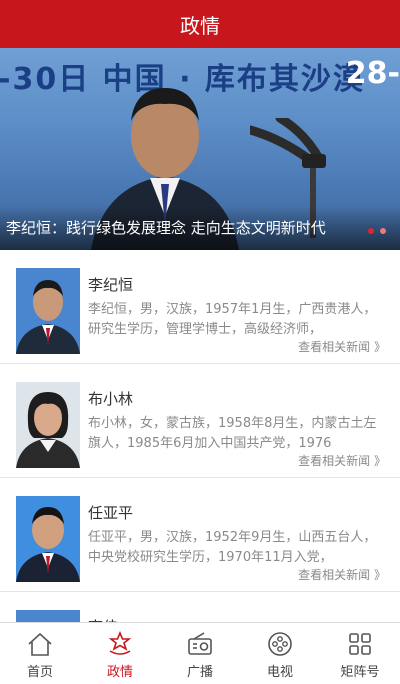 The image size is (400, 684). I want to click on carousel-dot-active, so click(371, 231).